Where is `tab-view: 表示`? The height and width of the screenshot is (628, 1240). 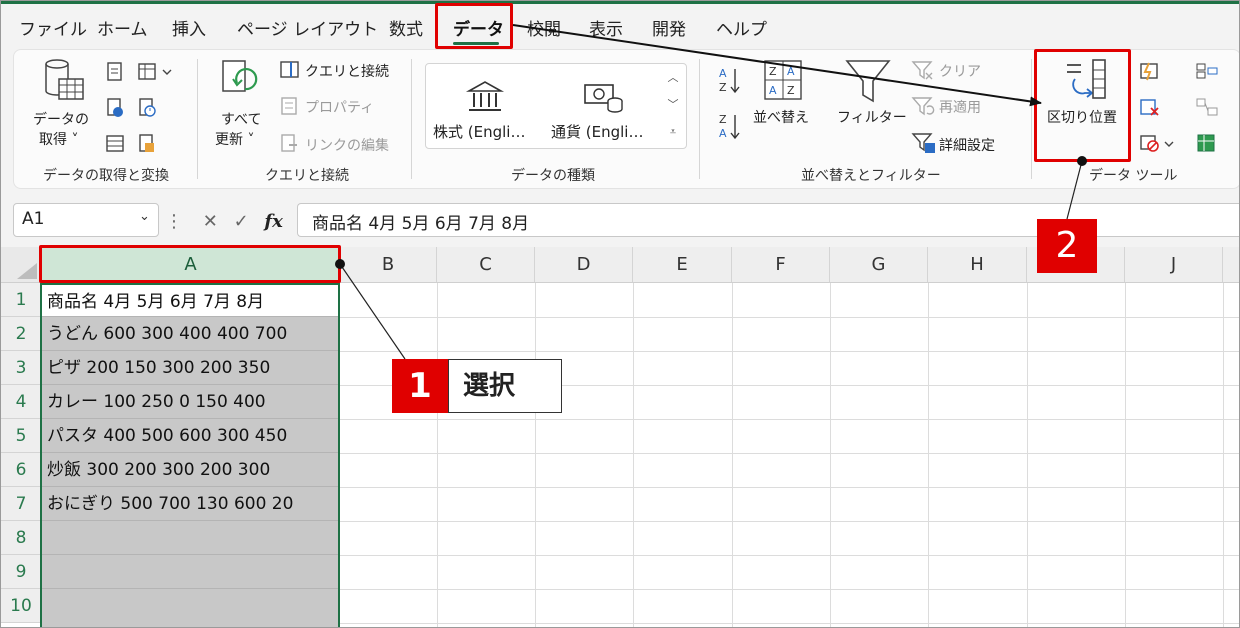
tab-view: 表示 is located at coordinates (606, 27).